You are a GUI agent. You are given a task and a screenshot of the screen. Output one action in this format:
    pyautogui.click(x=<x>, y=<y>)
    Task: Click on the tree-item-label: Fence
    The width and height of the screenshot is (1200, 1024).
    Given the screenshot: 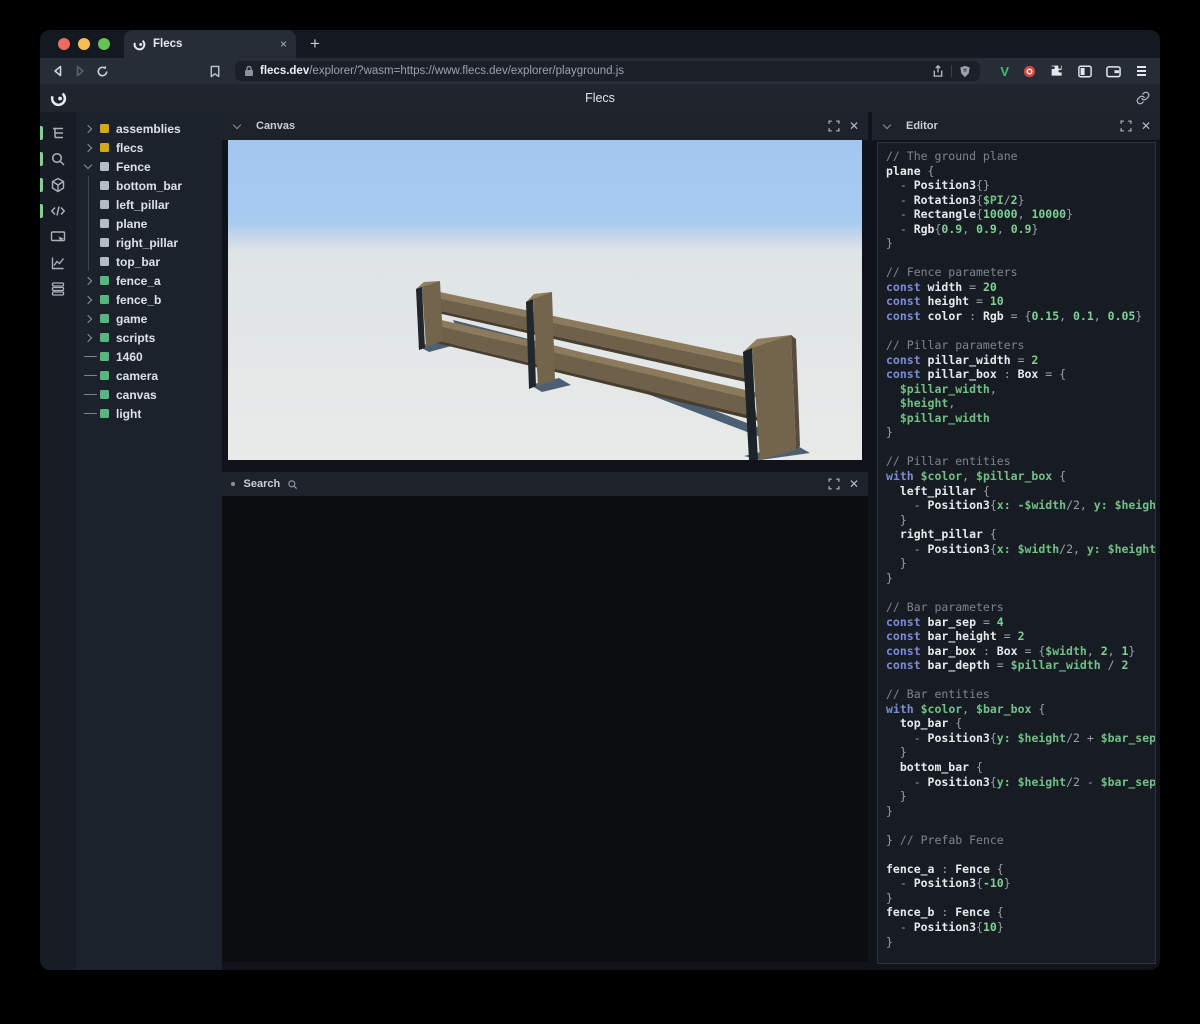 What is the action you would take?
    pyautogui.click(x=133, y=166)
    